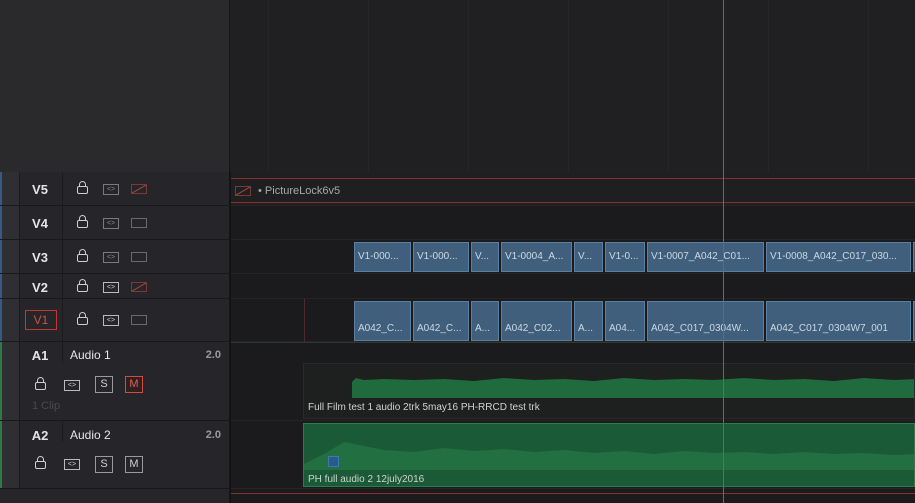 The width and height of the screenshot is (915, 503). What do you see at coordinates (243, 191) in the screenshot?
I see `disabled-track-icon` at bounding box center [243, 191].